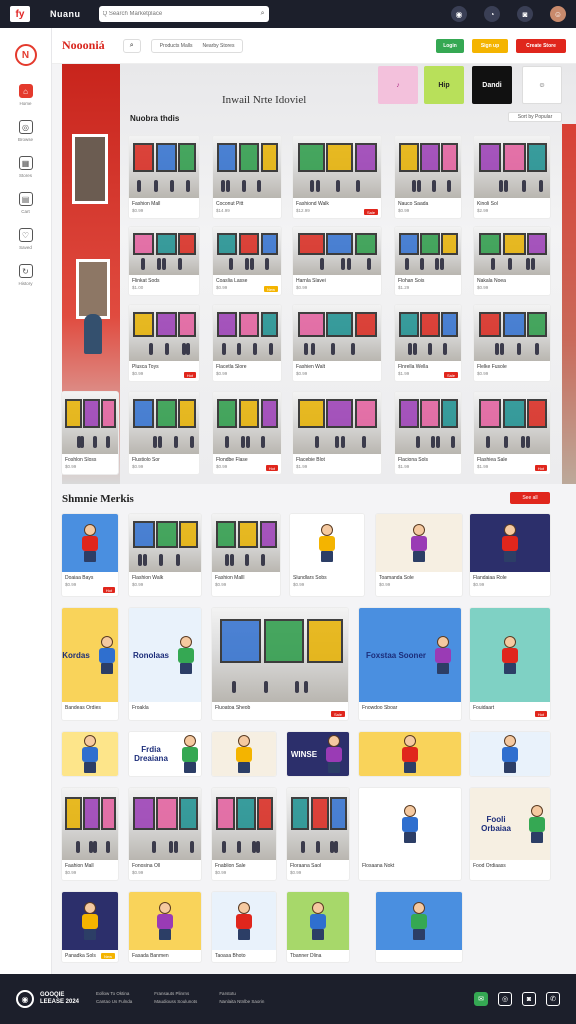 This screenshot has height=1024, width=576. Describe the element at coordinates (90, 433) in the screenshot. I see `product-card: Foshlon Sloss $0.99` at that location.